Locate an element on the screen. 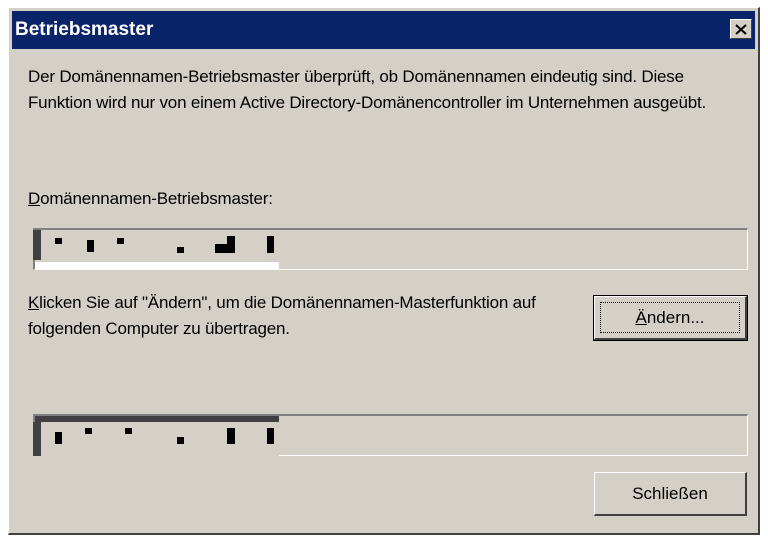  close-window-button is located at coordinates (741, 29).